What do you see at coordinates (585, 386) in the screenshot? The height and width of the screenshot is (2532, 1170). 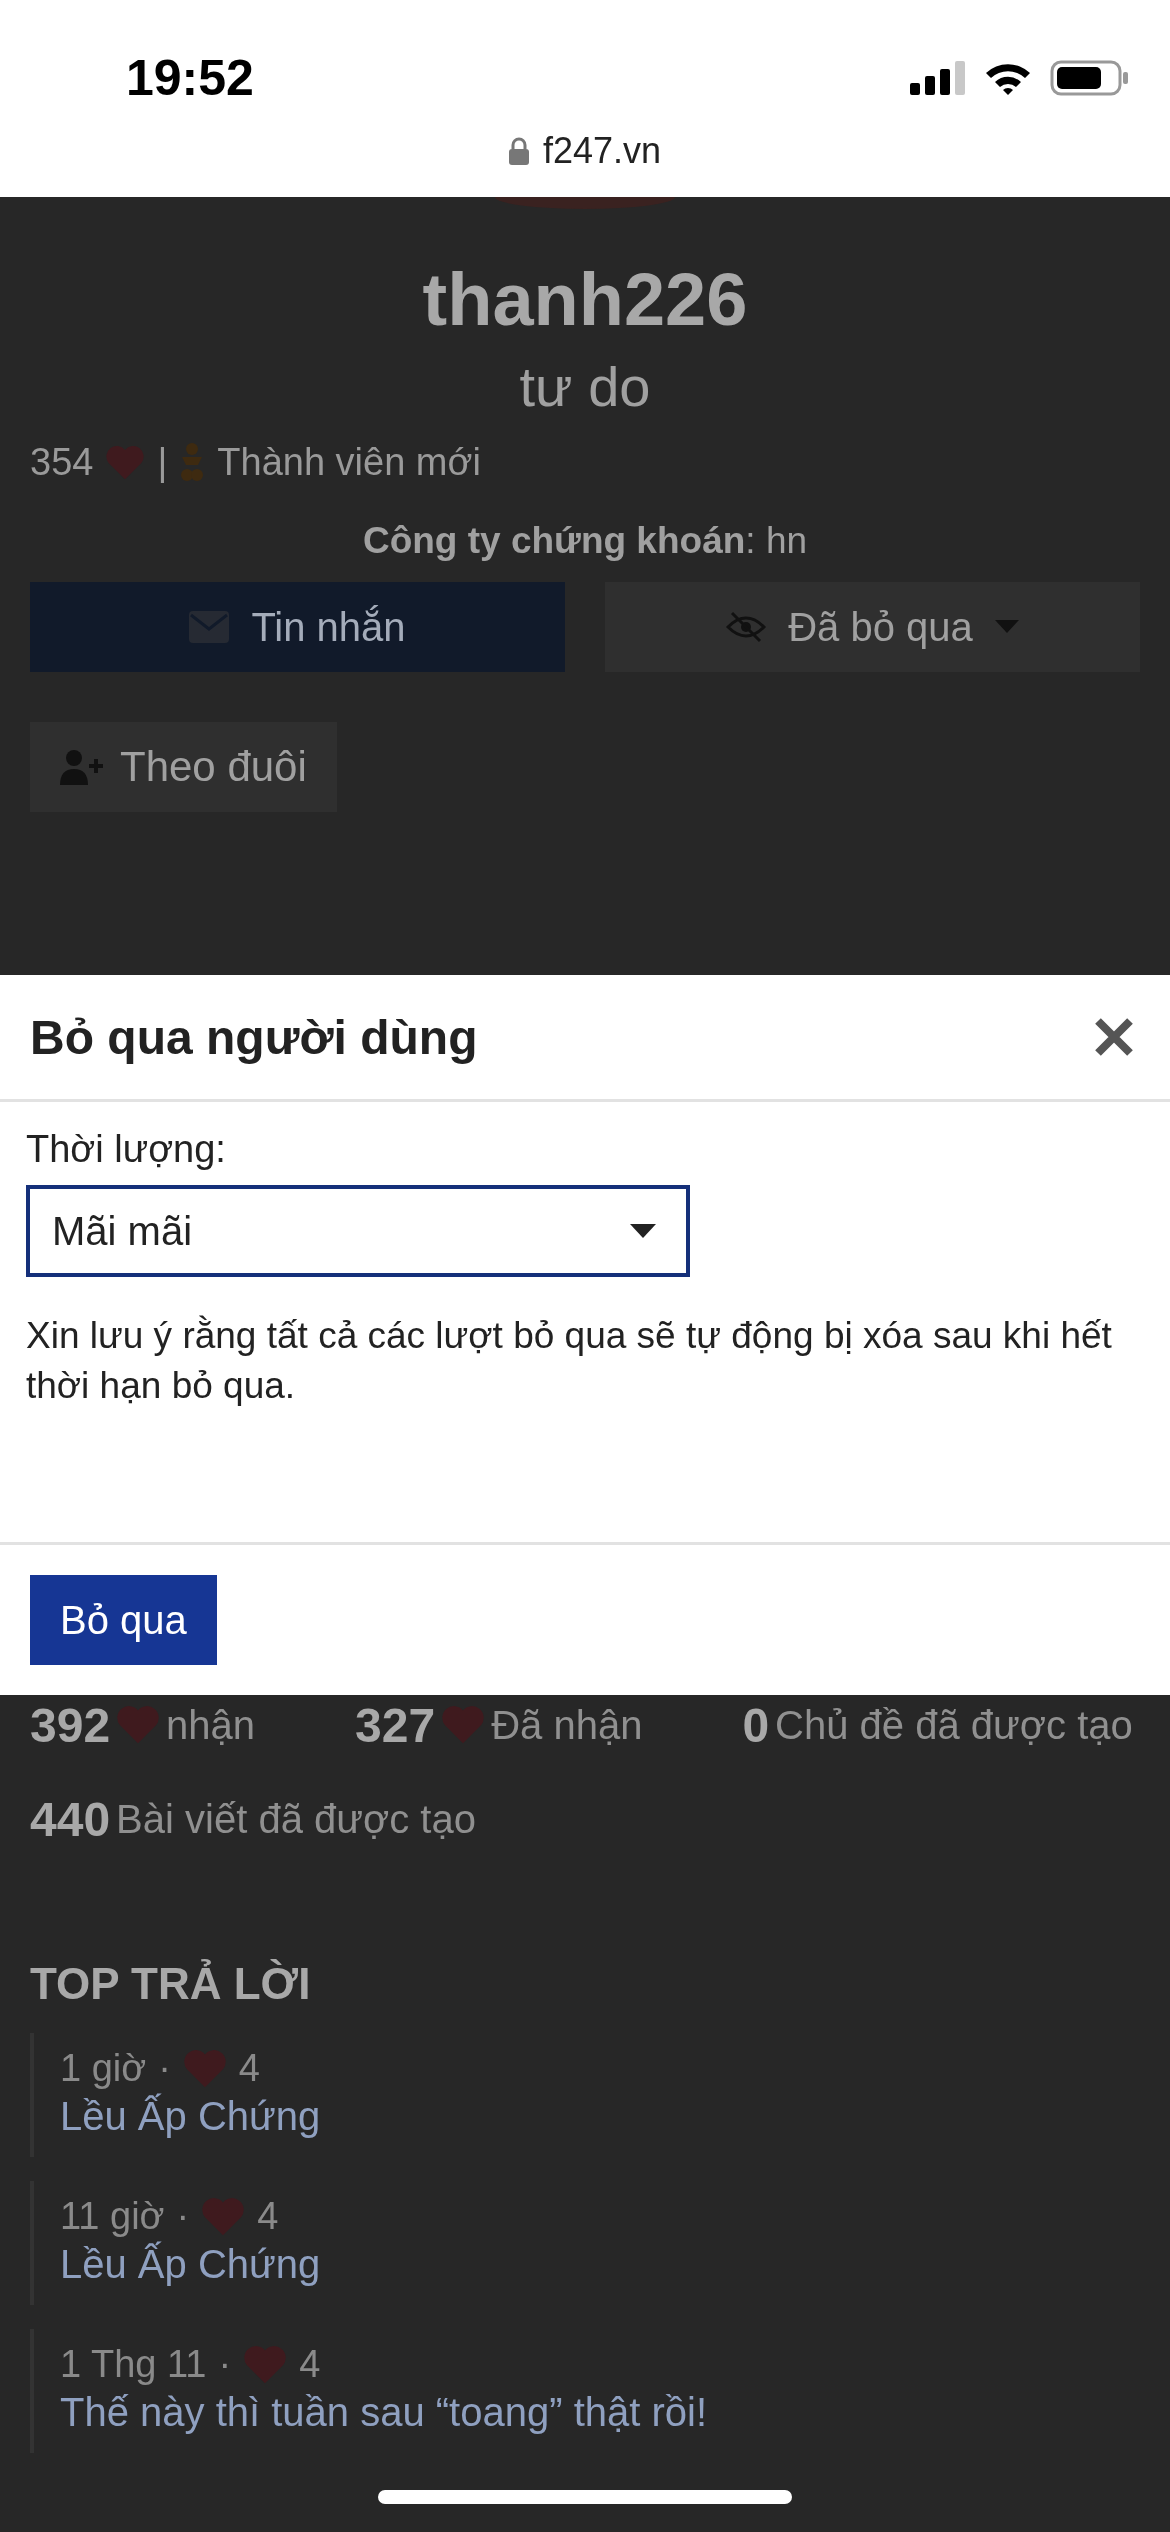 I see `user-title: tư do` at bounding box center [585, 386].